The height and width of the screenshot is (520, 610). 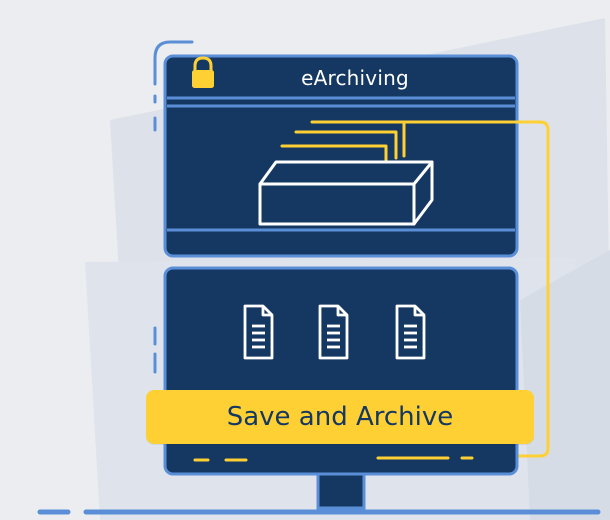 I want to click on save-and-archive-button: Save and Archive, so click(x=340, y=417).